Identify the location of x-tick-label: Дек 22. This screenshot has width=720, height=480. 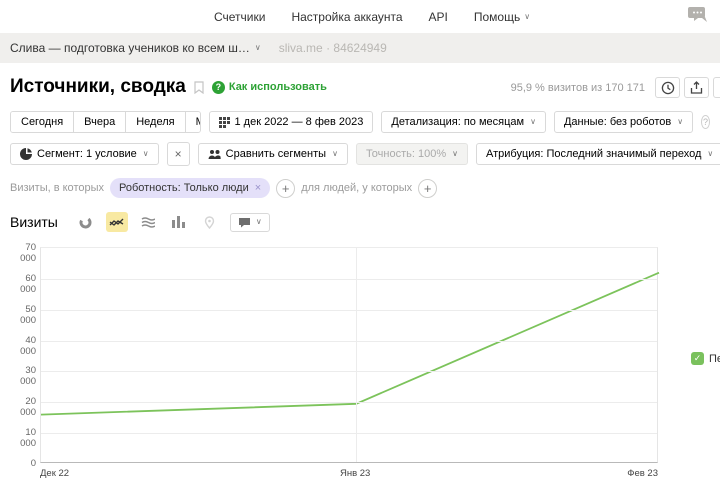
(55, 473).